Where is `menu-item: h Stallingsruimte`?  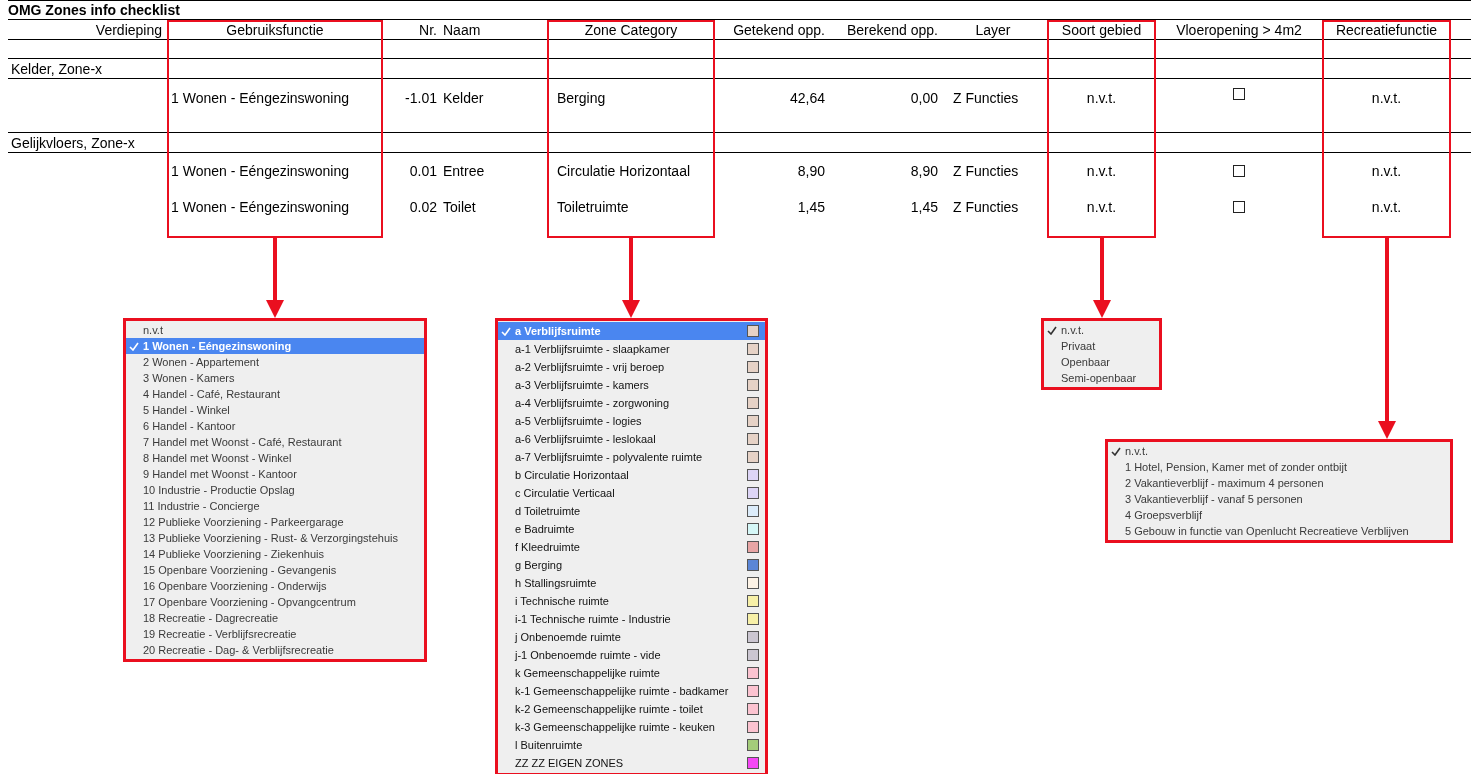
menu-item: h Stallingsruimte is located at coordinates (631, 583).